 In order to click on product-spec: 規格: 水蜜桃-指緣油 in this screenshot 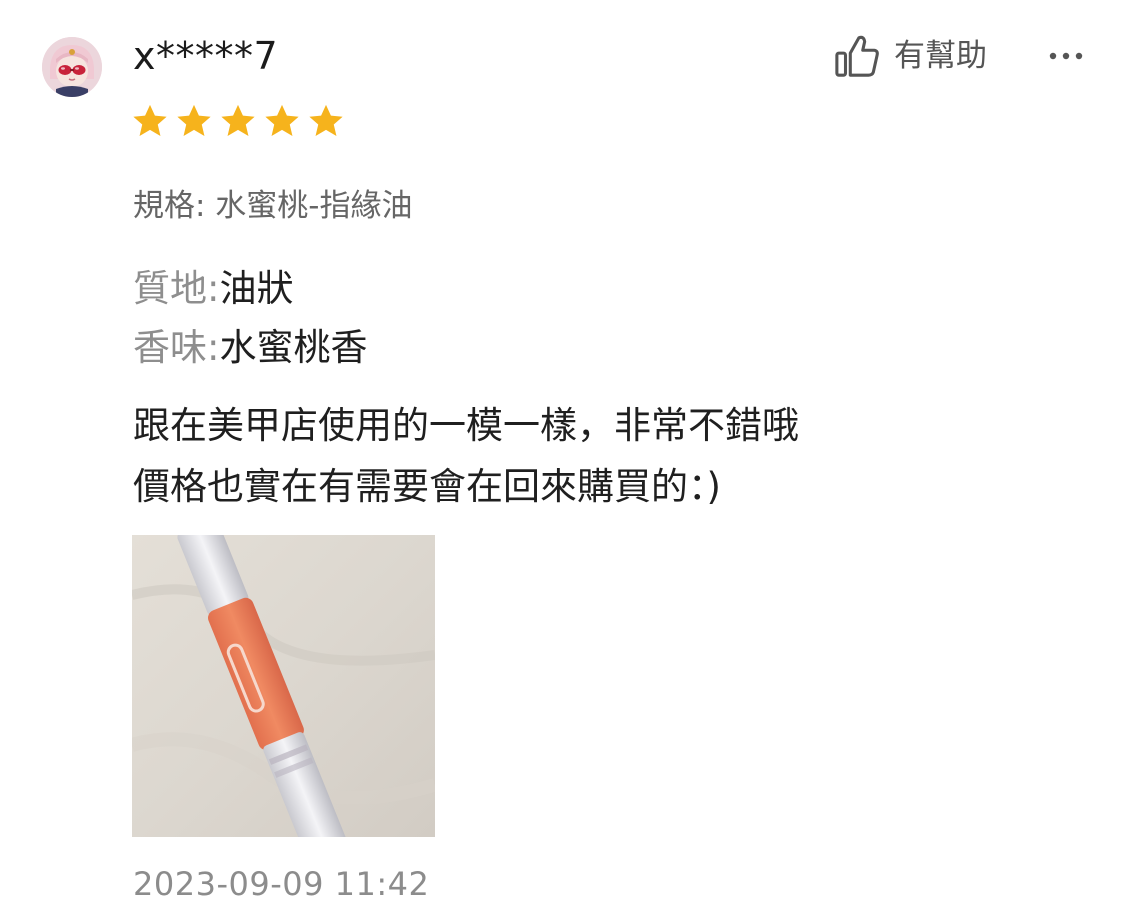, I will do `click(273, 206)`.